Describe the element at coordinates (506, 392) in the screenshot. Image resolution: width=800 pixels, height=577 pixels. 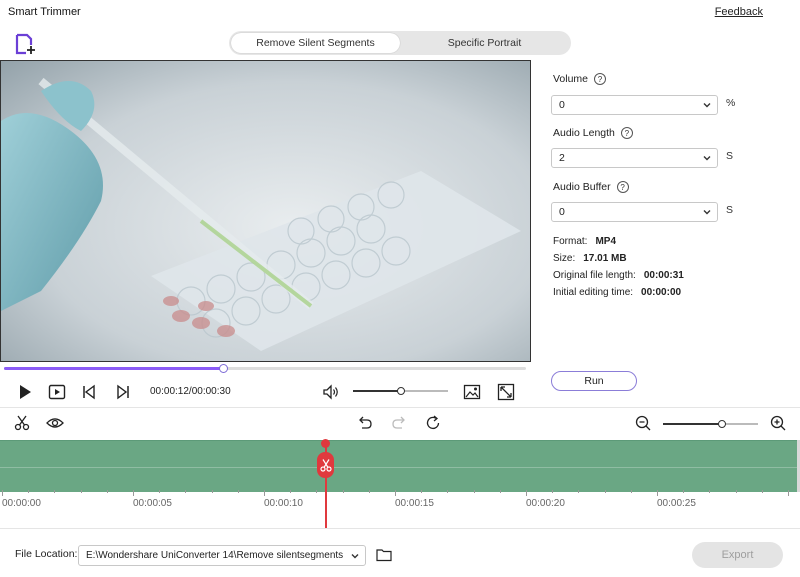
I see `fullscreen-icon` at that location.